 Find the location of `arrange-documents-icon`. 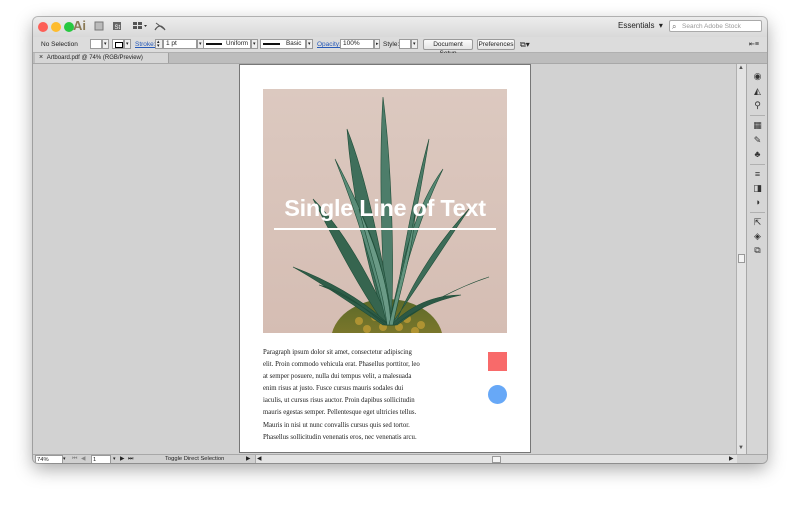

arrange-documents-icon is located at coordinates (140, 27).